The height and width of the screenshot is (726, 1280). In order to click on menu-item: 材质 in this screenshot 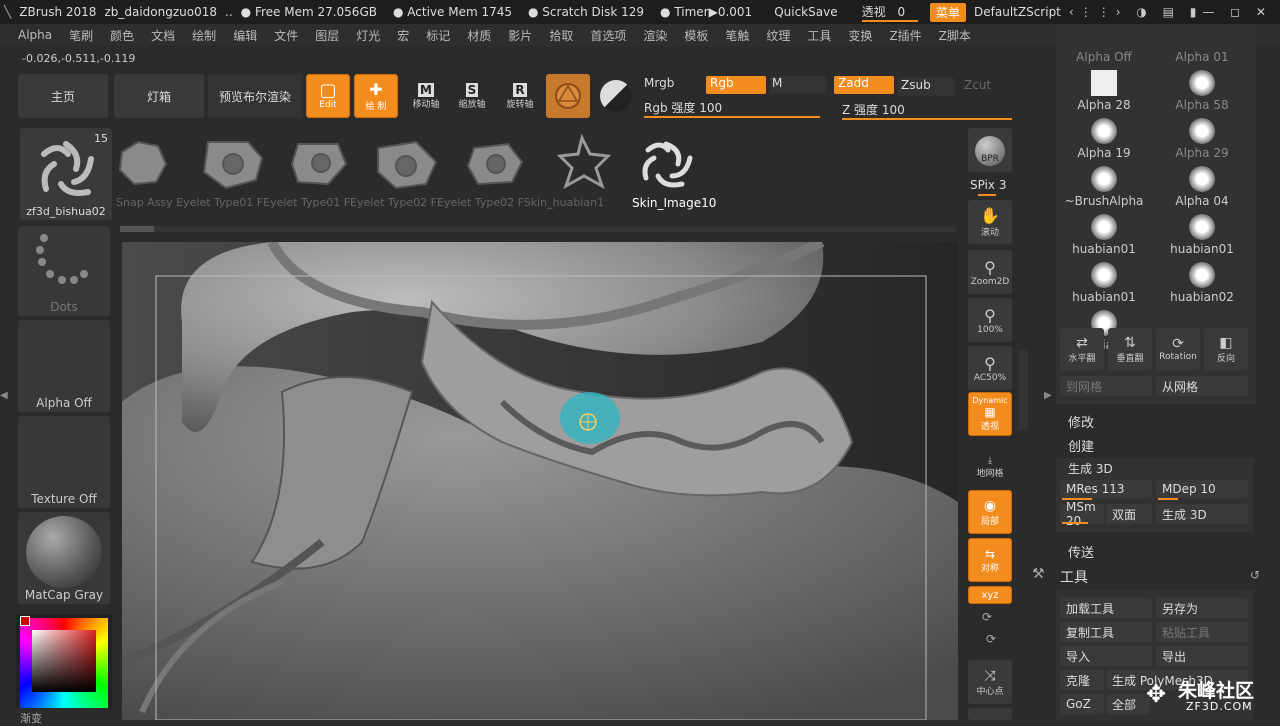, I will do `click(479, 35)`.